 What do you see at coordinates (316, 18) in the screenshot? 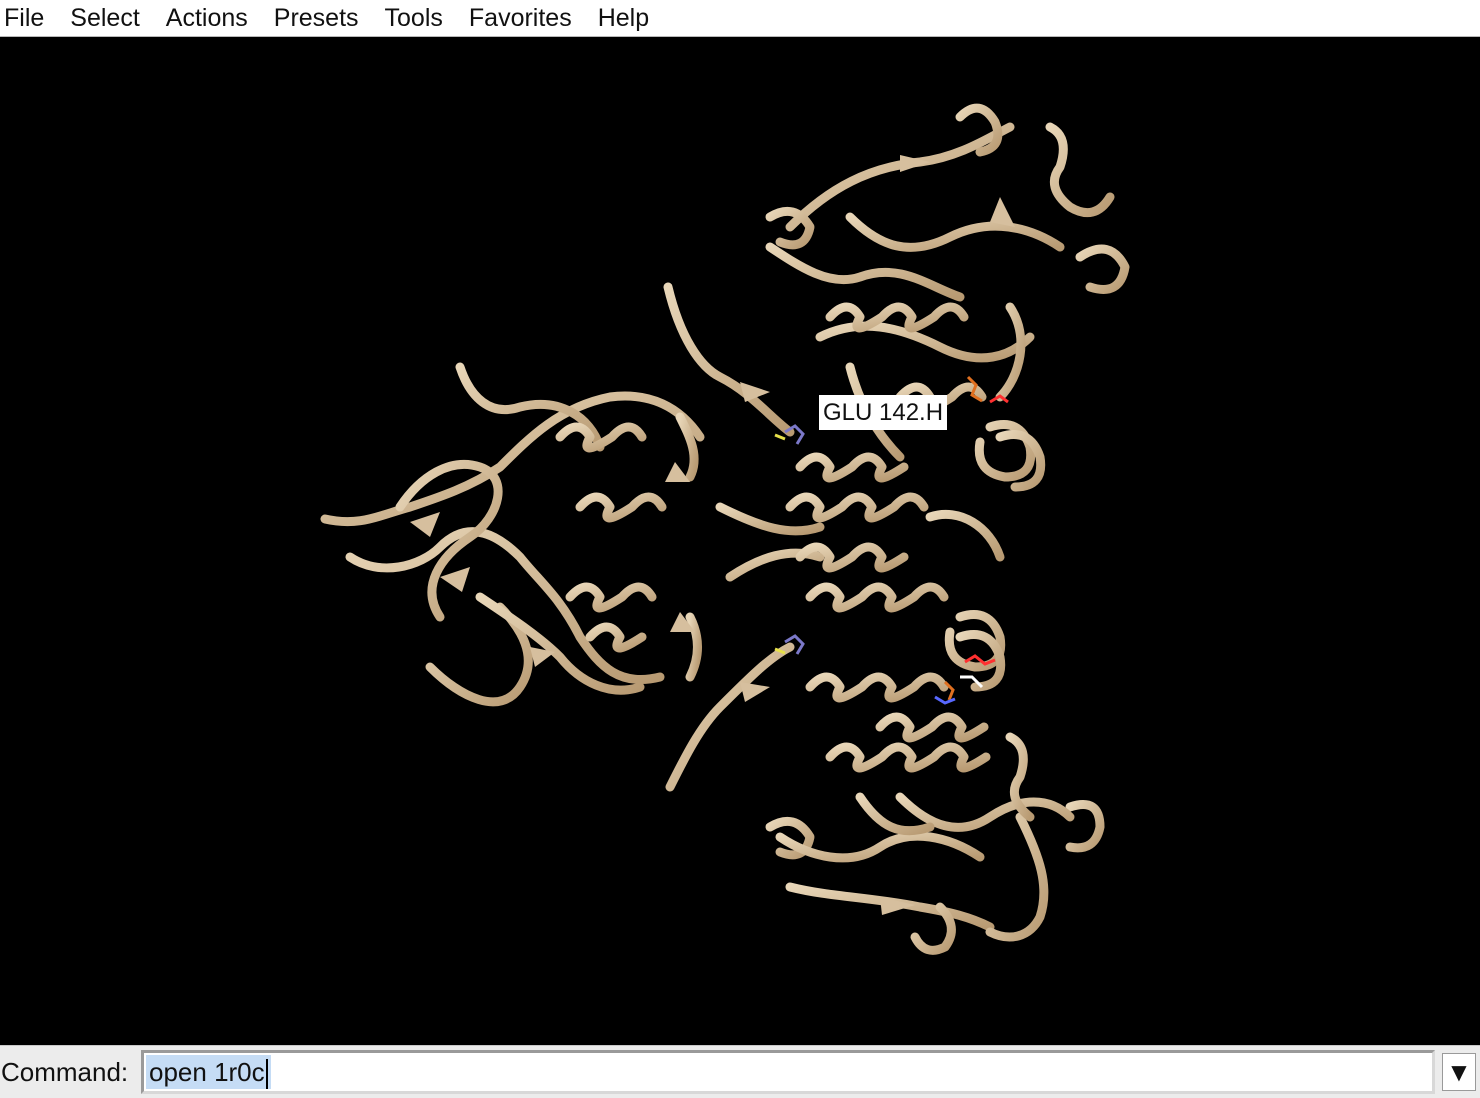
I see `menu-presets: Presets` at bounding box center [316, 18].